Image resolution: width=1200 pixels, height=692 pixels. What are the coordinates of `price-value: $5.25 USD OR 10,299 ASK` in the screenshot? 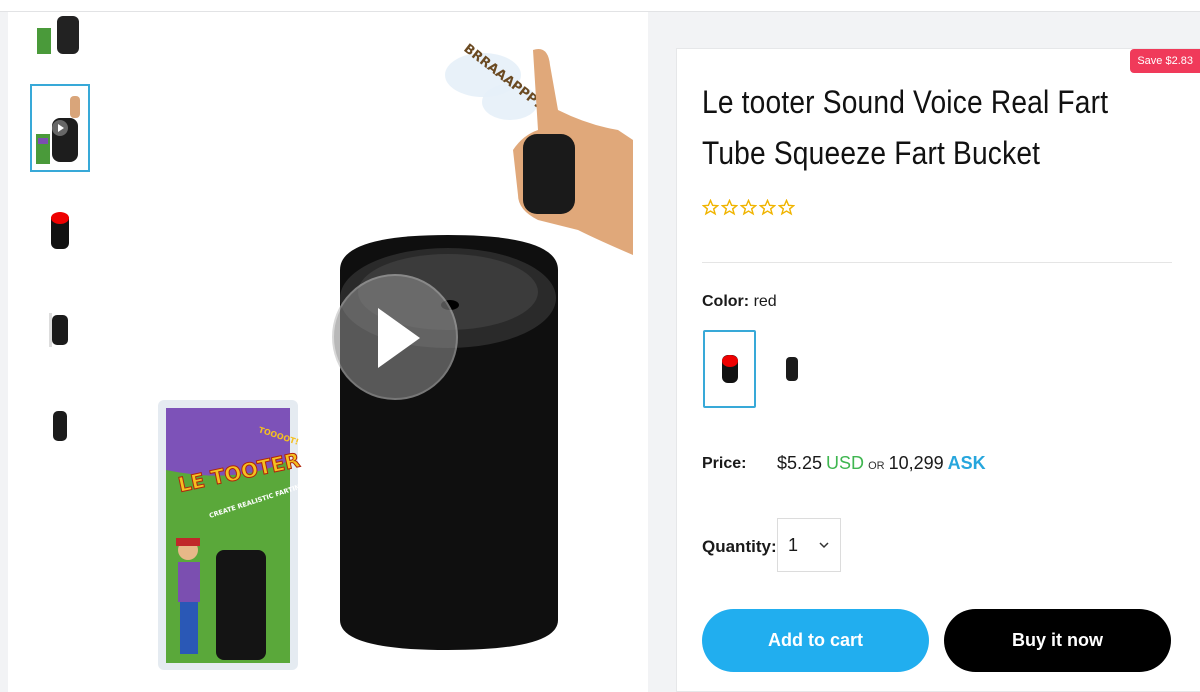 It's located at (881, 463).